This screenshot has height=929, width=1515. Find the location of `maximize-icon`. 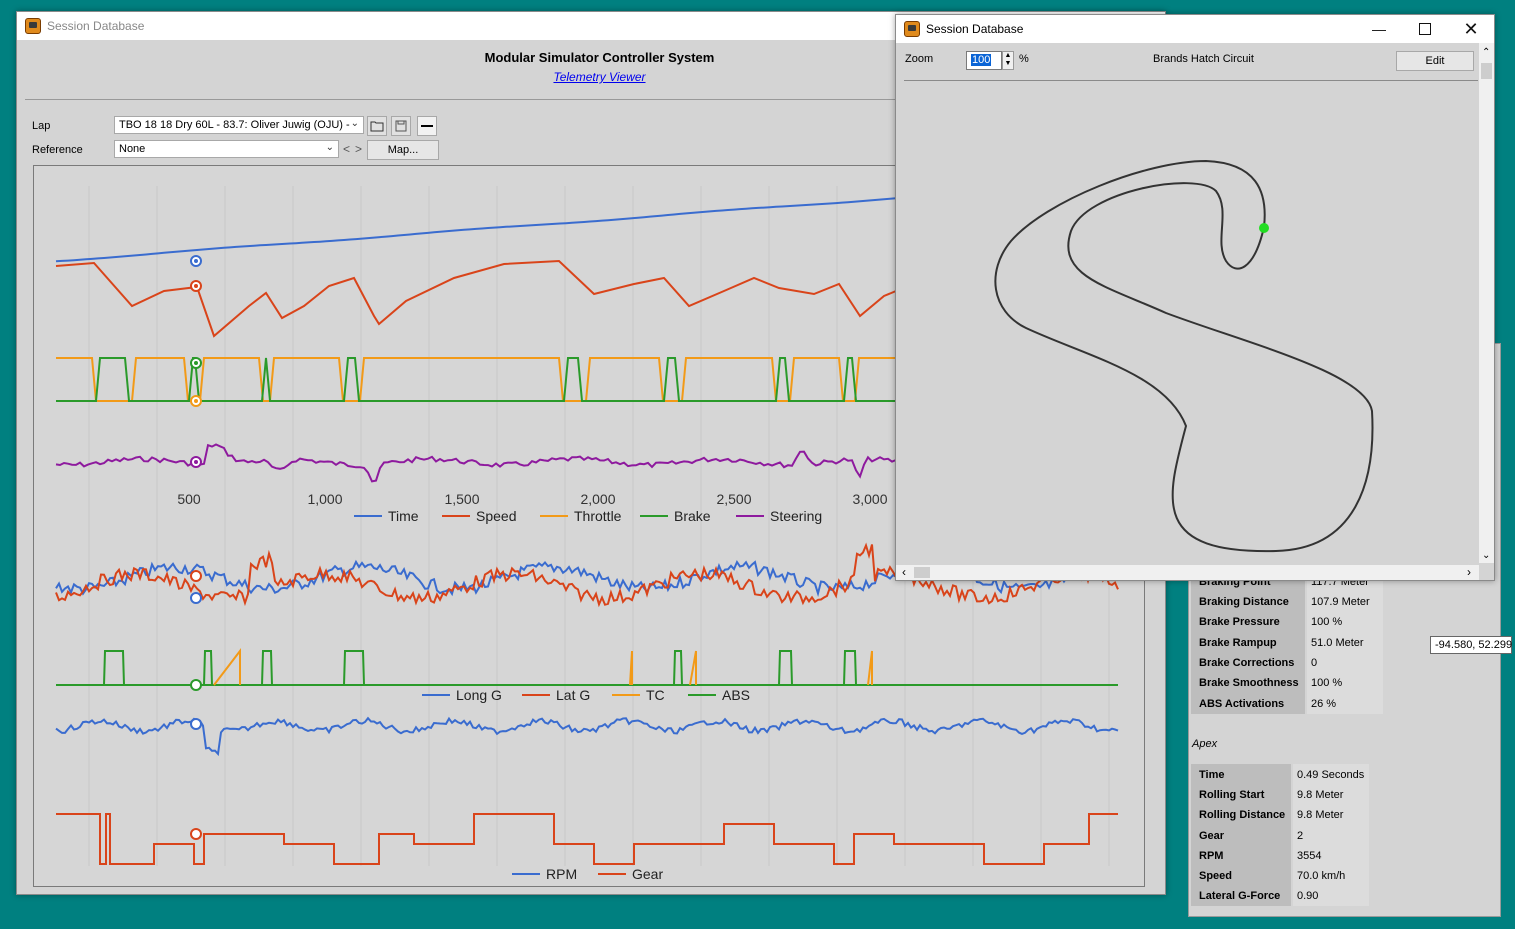

maximize-icon is located at coordinates (1425, 29).